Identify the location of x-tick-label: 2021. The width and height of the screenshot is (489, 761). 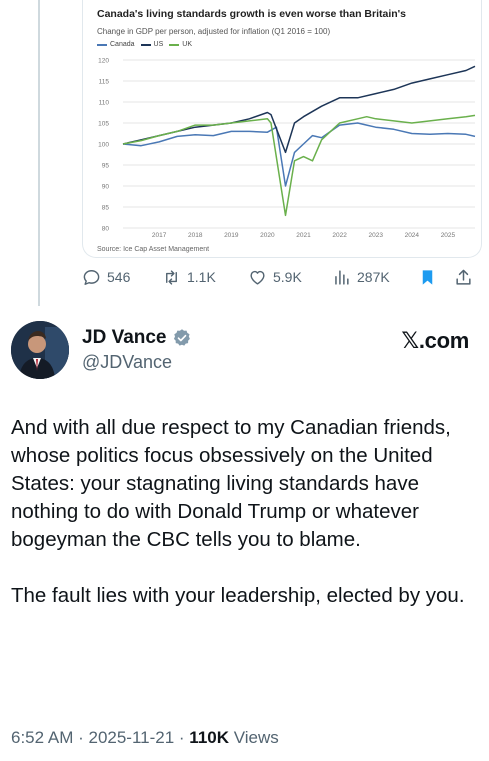
(303, 235).